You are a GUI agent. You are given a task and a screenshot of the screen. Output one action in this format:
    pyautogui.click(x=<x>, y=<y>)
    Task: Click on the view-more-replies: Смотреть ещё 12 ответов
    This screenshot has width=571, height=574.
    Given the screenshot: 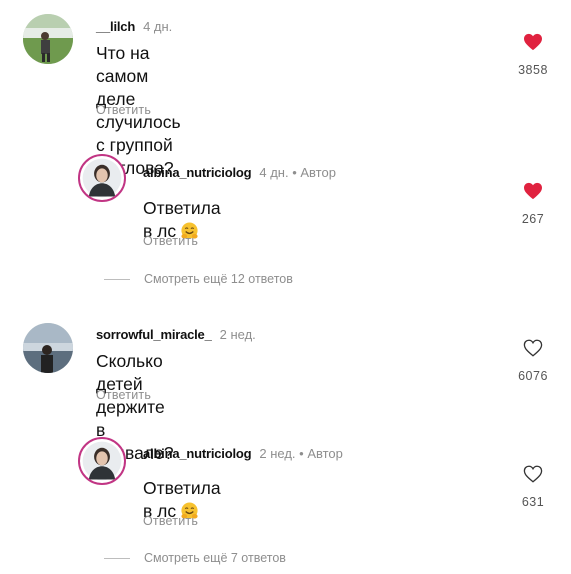 What is the action you would take?
    pyautogui.click(x=198, y=279)
    